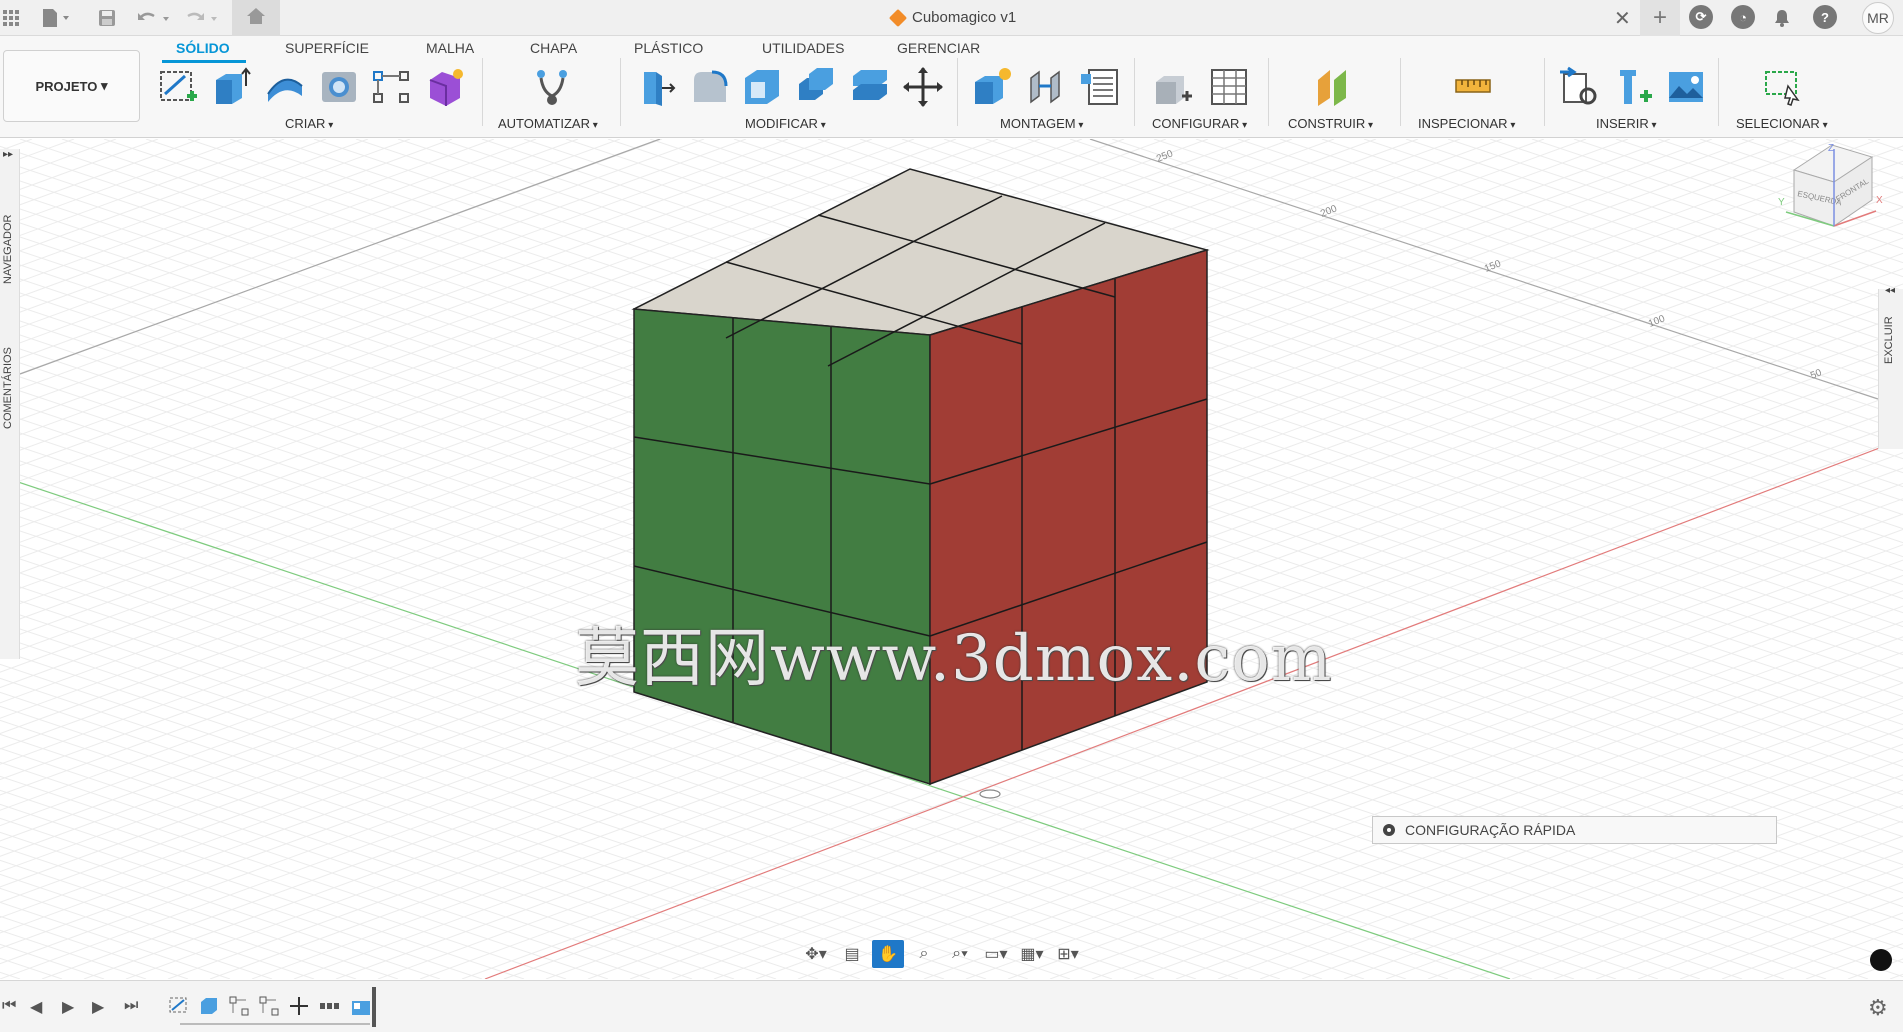  What do you see at coordinates (154, 18) in the screenshot?
I see `undo-icon` at bounding box center [154, 18].